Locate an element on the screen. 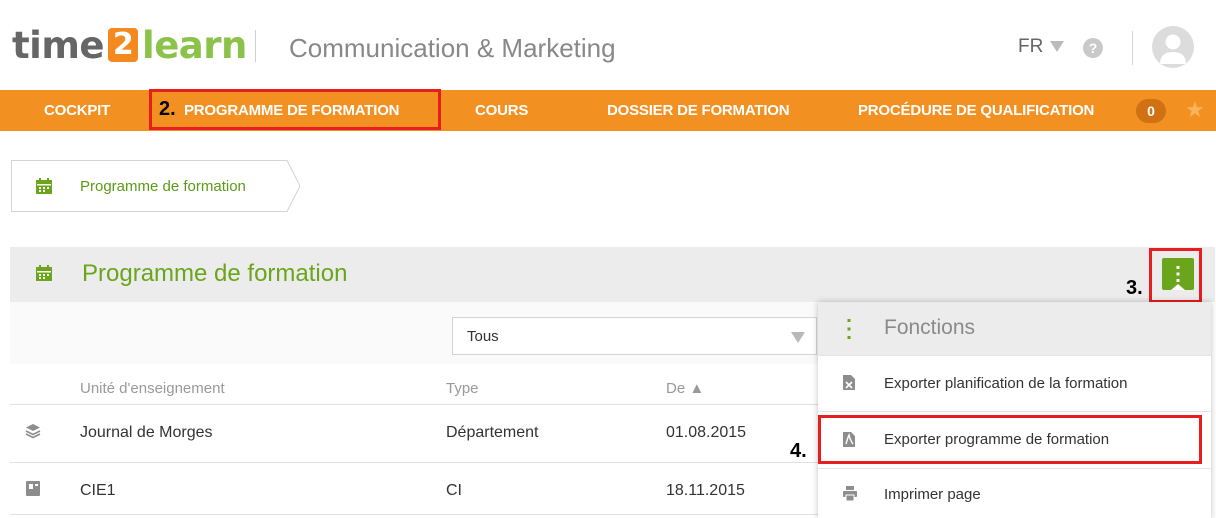 This screenshot has width=1216, height=518. annotation-label-step4: 4. is located at coordinates (798, 451).